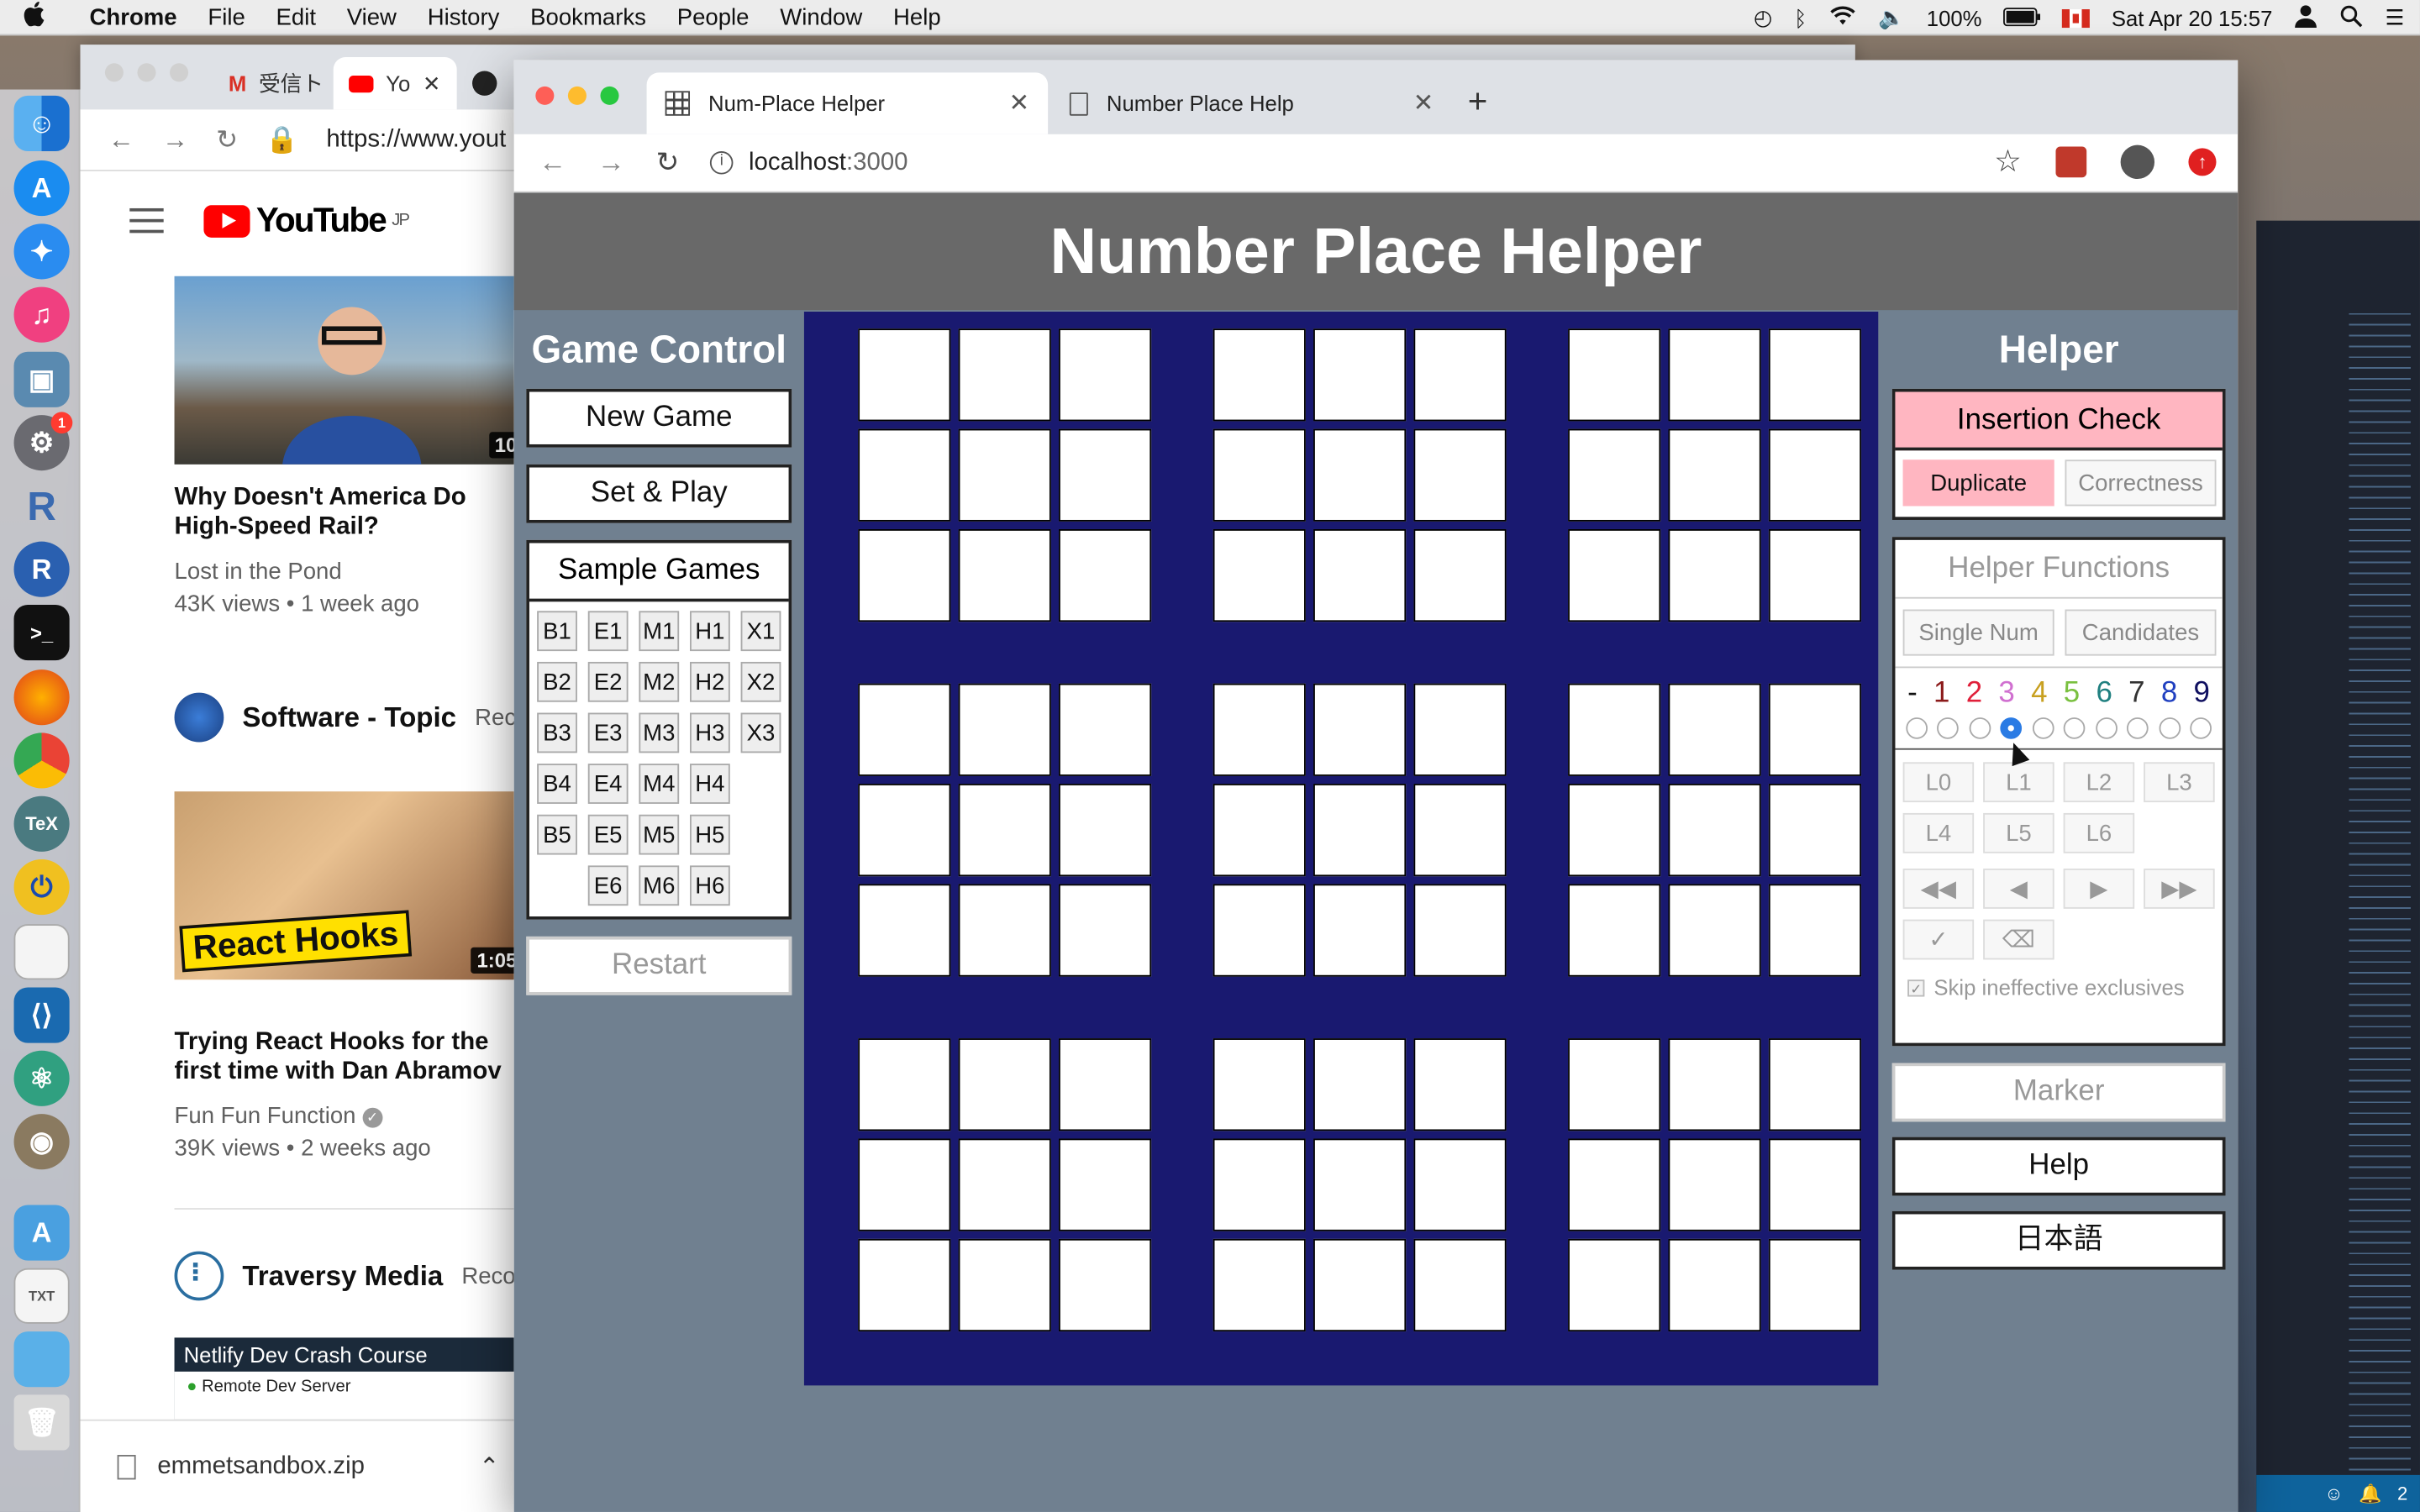 Image resolution: width=2420 pixels, height=1512 pixels. I want to click on previous-step-icon: ◀, so click(2019, 889).